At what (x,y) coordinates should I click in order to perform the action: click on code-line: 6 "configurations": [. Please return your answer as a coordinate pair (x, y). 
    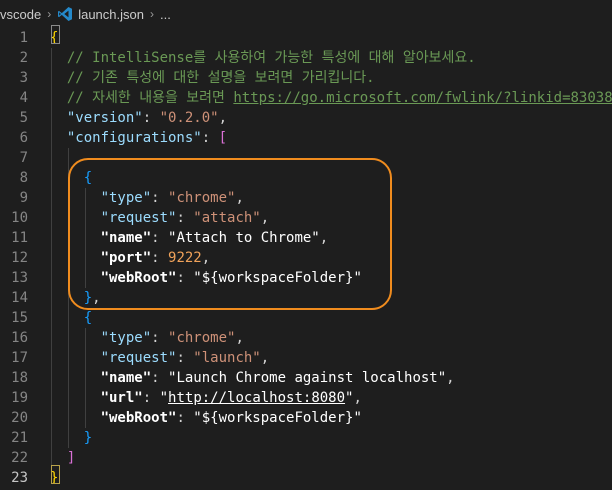
    Looking at the image, I should click on (305, 138).